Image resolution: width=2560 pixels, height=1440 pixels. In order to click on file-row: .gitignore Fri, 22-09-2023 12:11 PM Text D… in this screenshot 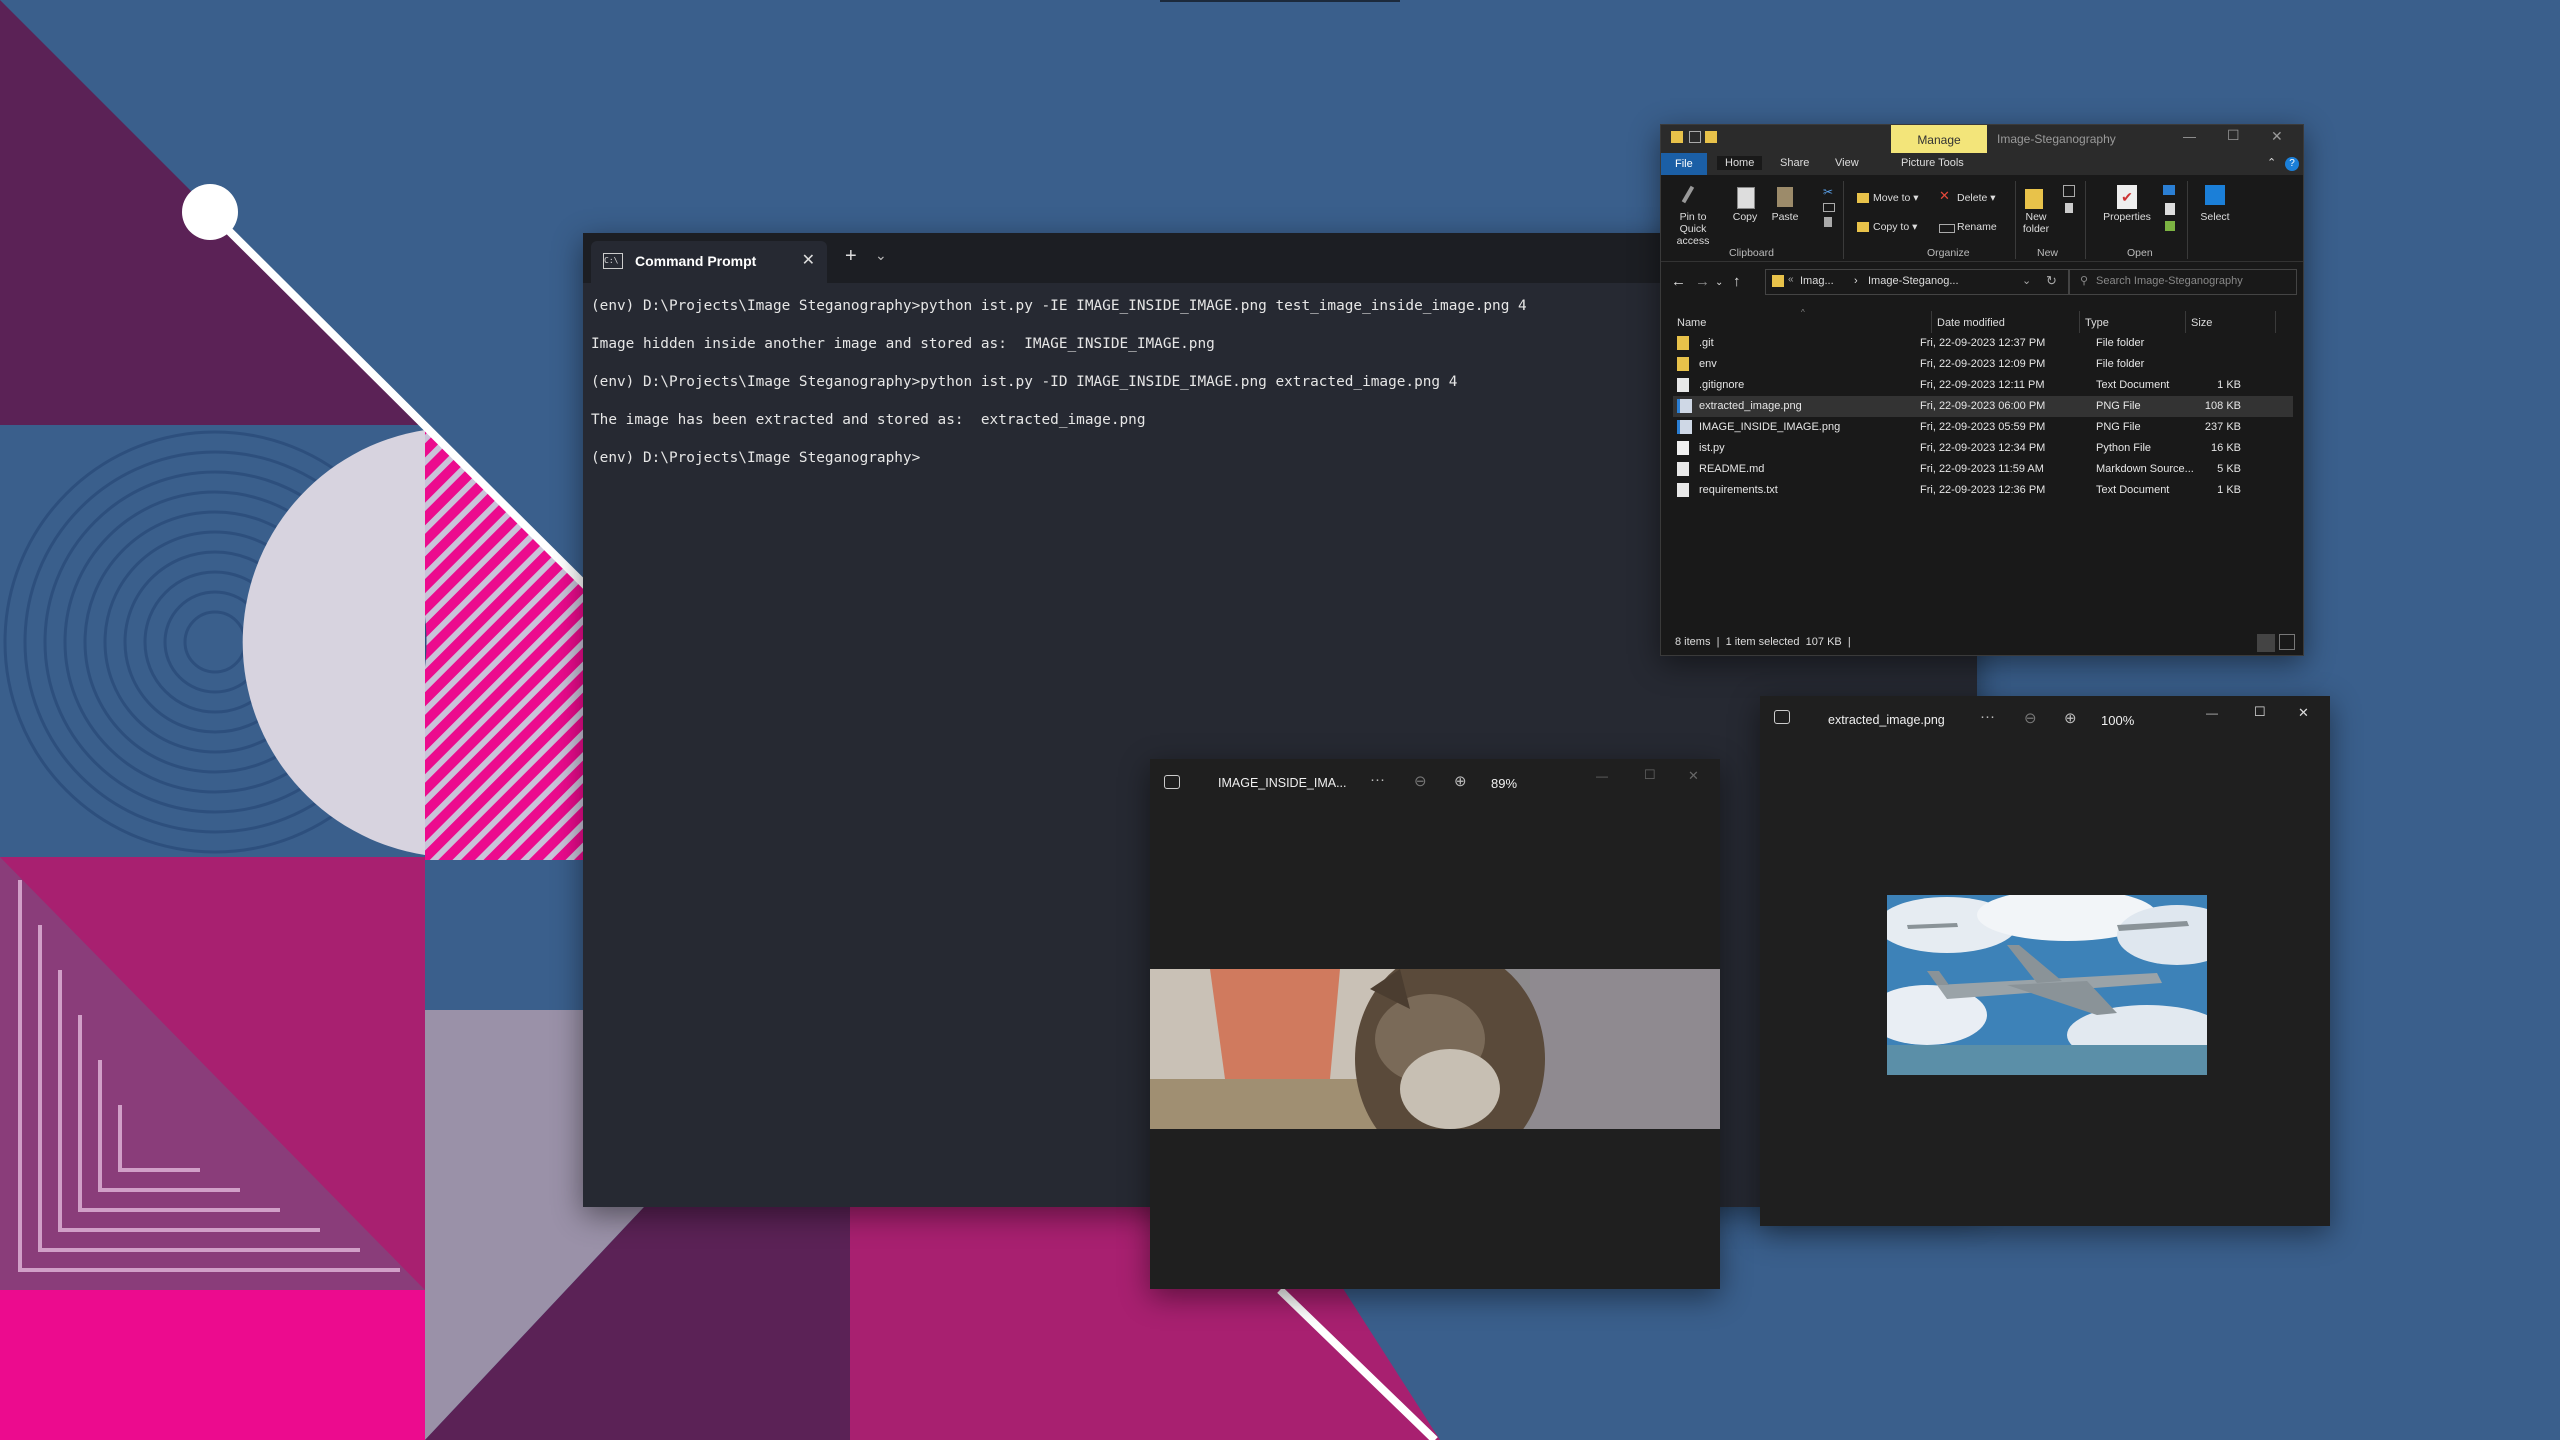, I will do `click(1983, 385)`.